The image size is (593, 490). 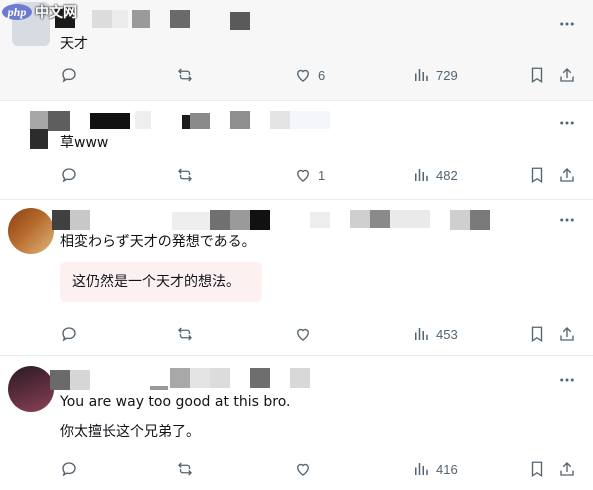 What do you see at coordinates (74, 44) in the screenshot?
I see `post-text: 天才` at bounding box center [74, 44].